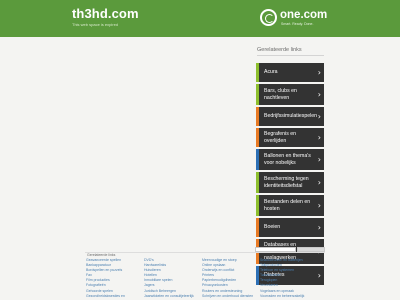 The image size is (400, 300). I want to click on domain-title: th3hd.com, so click(105, 13).